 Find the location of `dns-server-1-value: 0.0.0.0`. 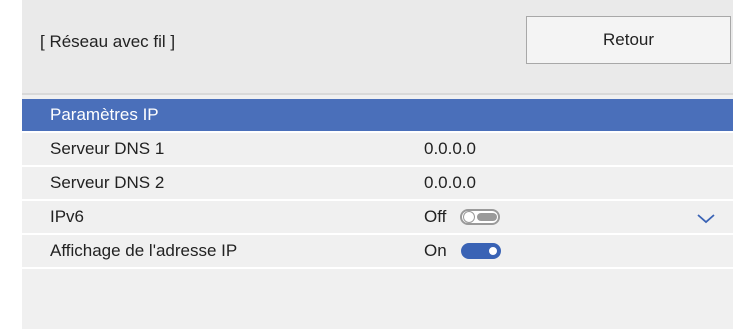

dns-server-1-value: 0.0.0.0 is located at coordinates (450, 149).